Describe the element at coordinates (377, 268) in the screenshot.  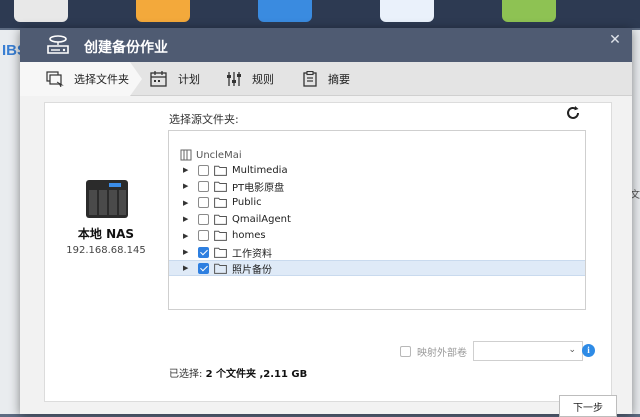
I see `folder-row: ▶ 照片备份` at that location.